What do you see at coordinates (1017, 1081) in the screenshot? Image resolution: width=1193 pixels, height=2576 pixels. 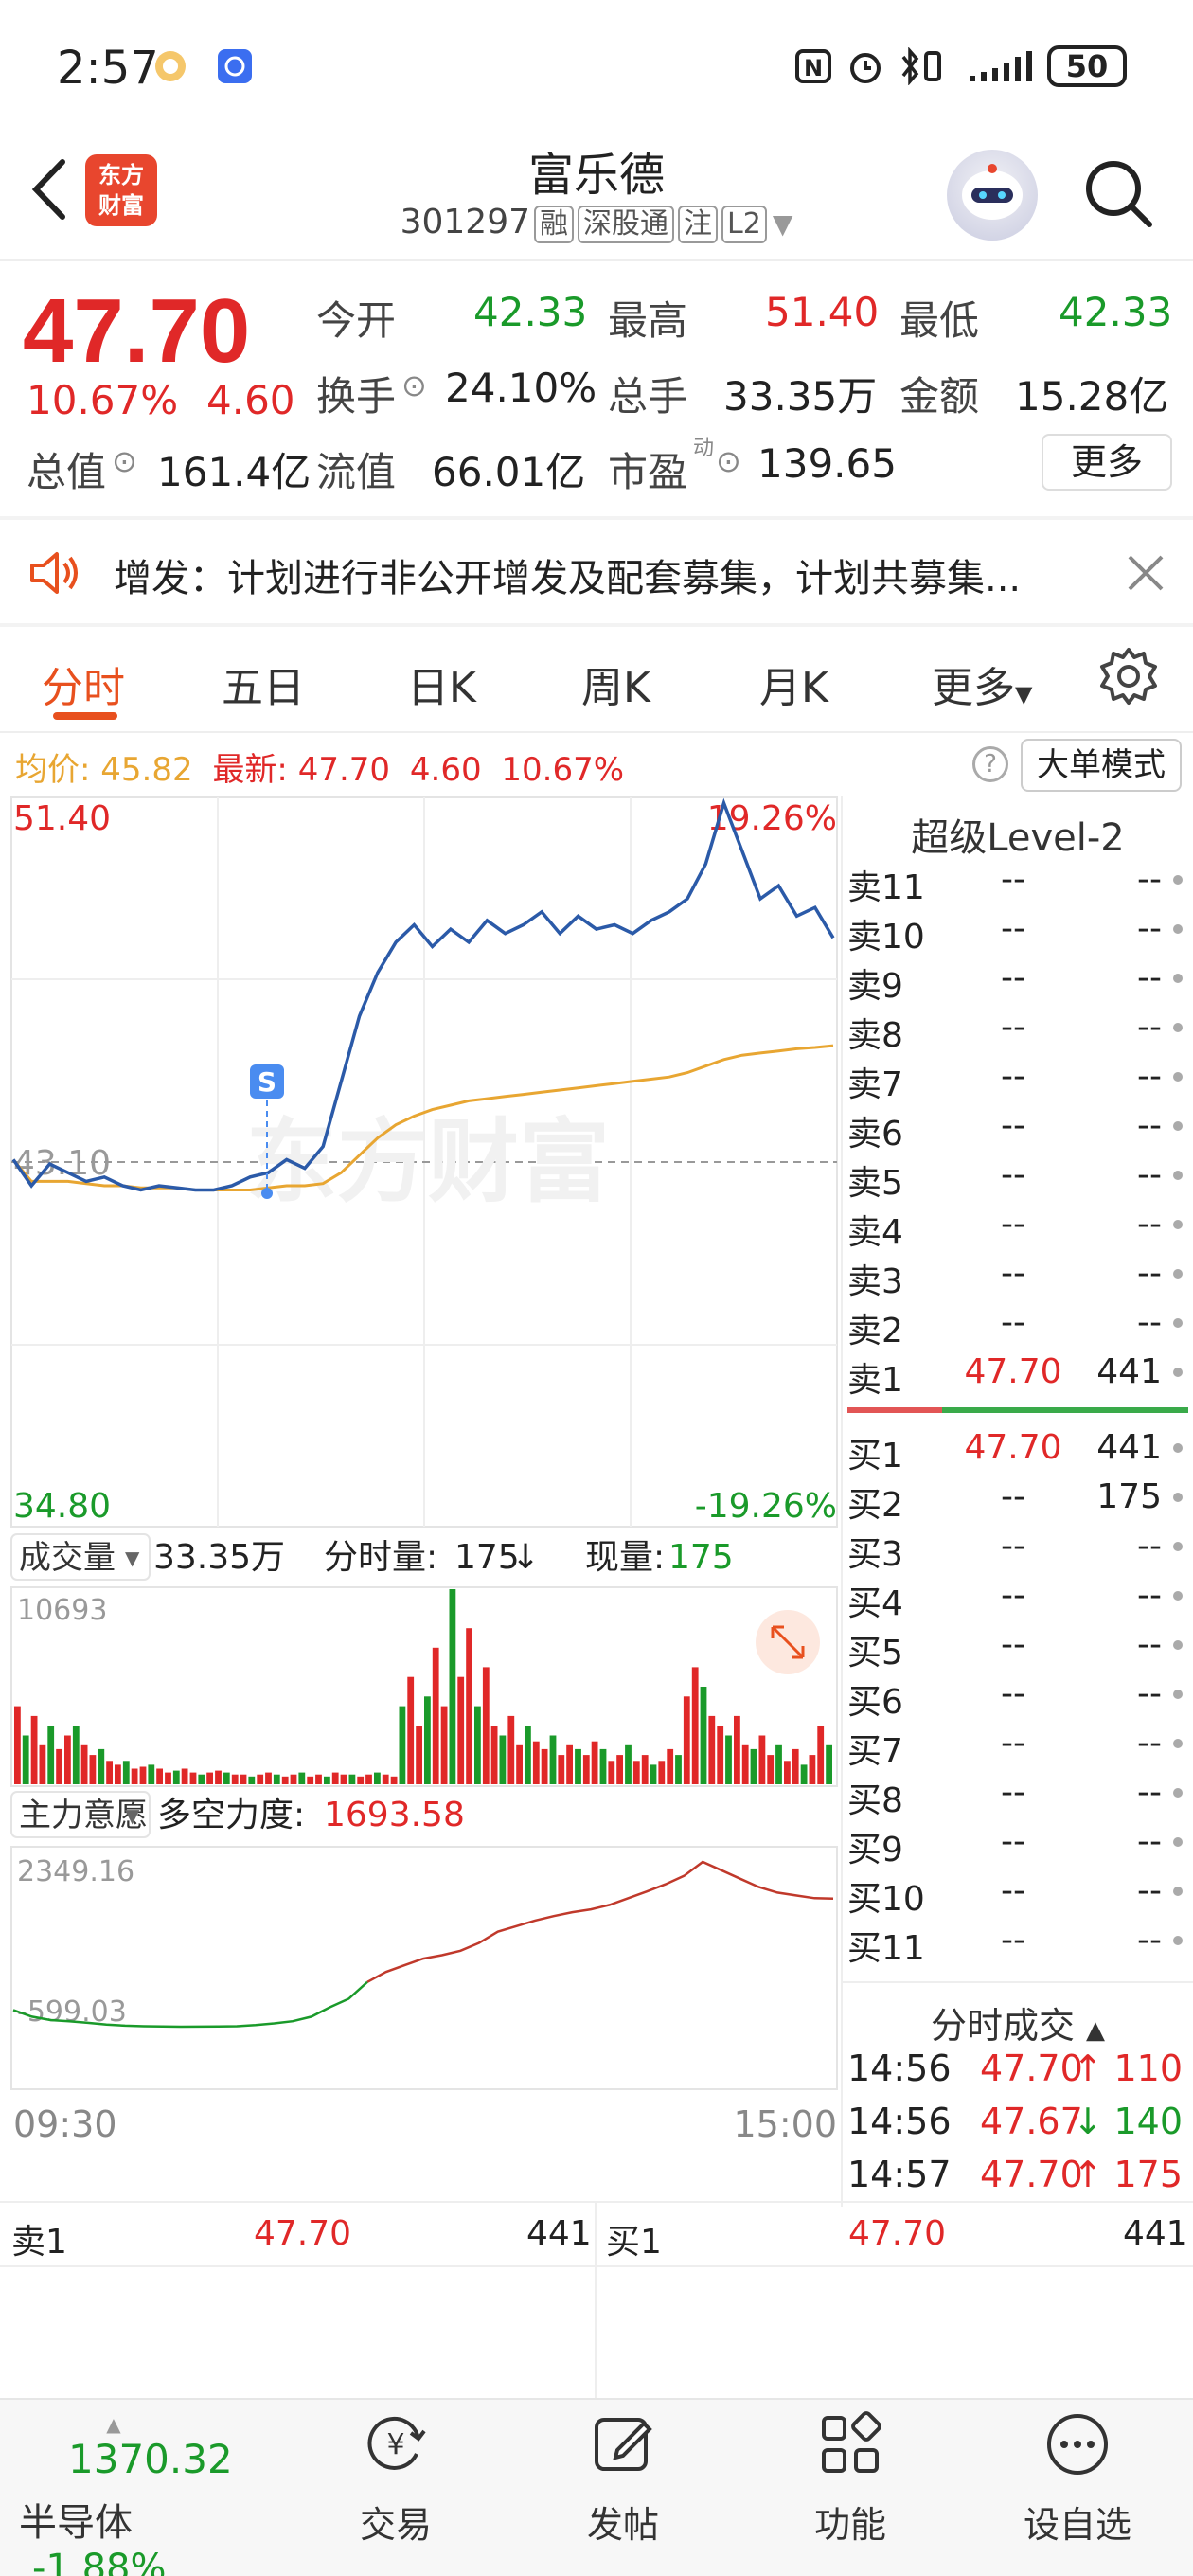 I see `ask-row: 卖7 -- --` at bounding box center [1017, 1081].